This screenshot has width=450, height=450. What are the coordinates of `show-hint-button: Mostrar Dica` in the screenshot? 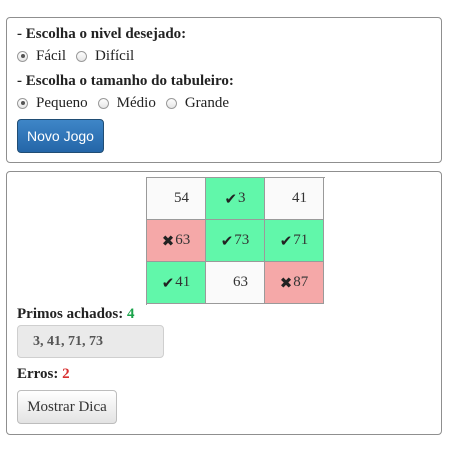 It's located at (67, 407).